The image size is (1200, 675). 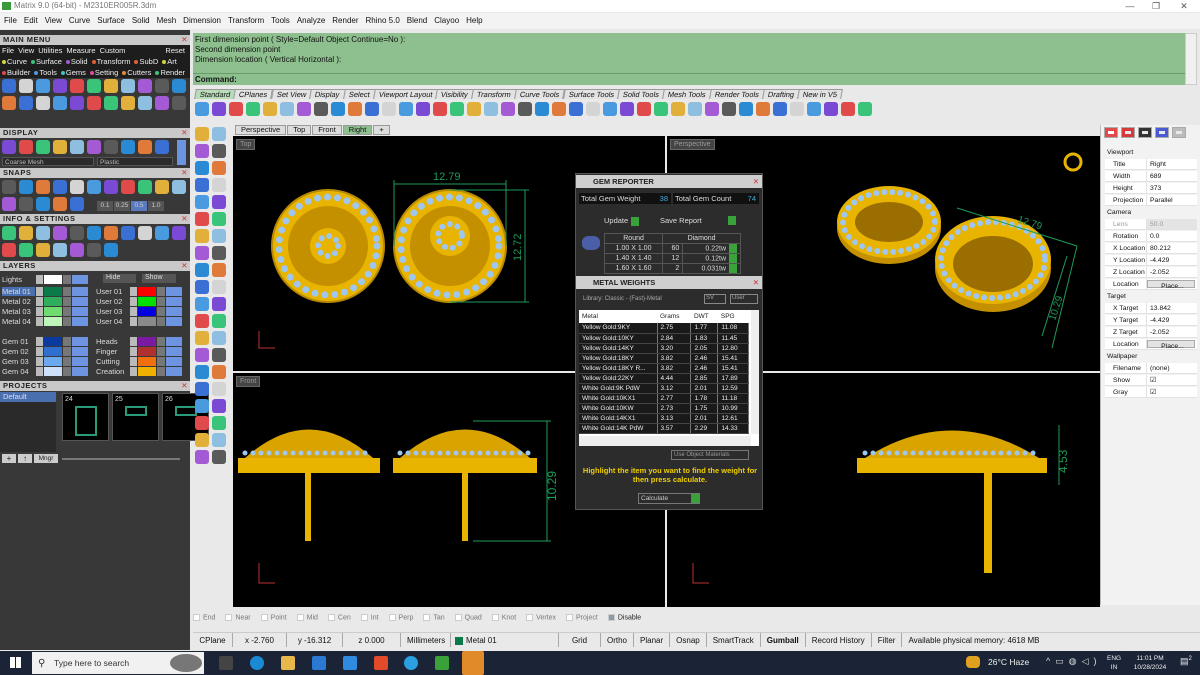 I want to click on viewport-tab: Front, so click(x=327, y=130).